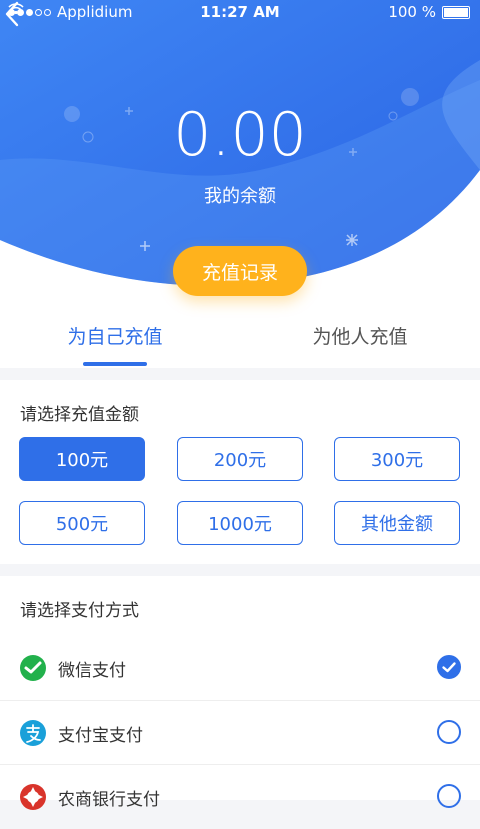 The width and height of the screenshot is (480, 829). I want to click on tab-self-recharge: 为自己充值, so click(115, 335).